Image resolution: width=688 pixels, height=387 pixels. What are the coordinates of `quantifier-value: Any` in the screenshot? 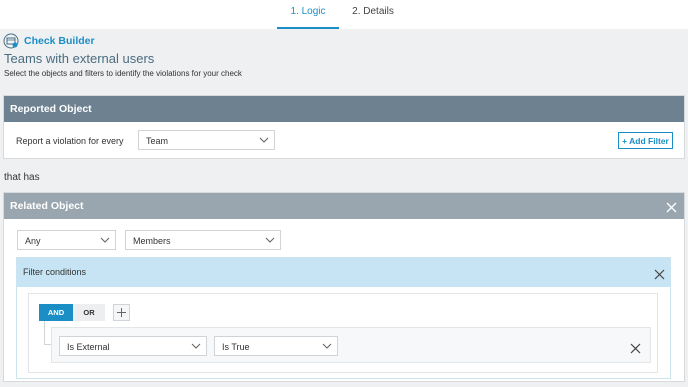 It's located at (33, 241).